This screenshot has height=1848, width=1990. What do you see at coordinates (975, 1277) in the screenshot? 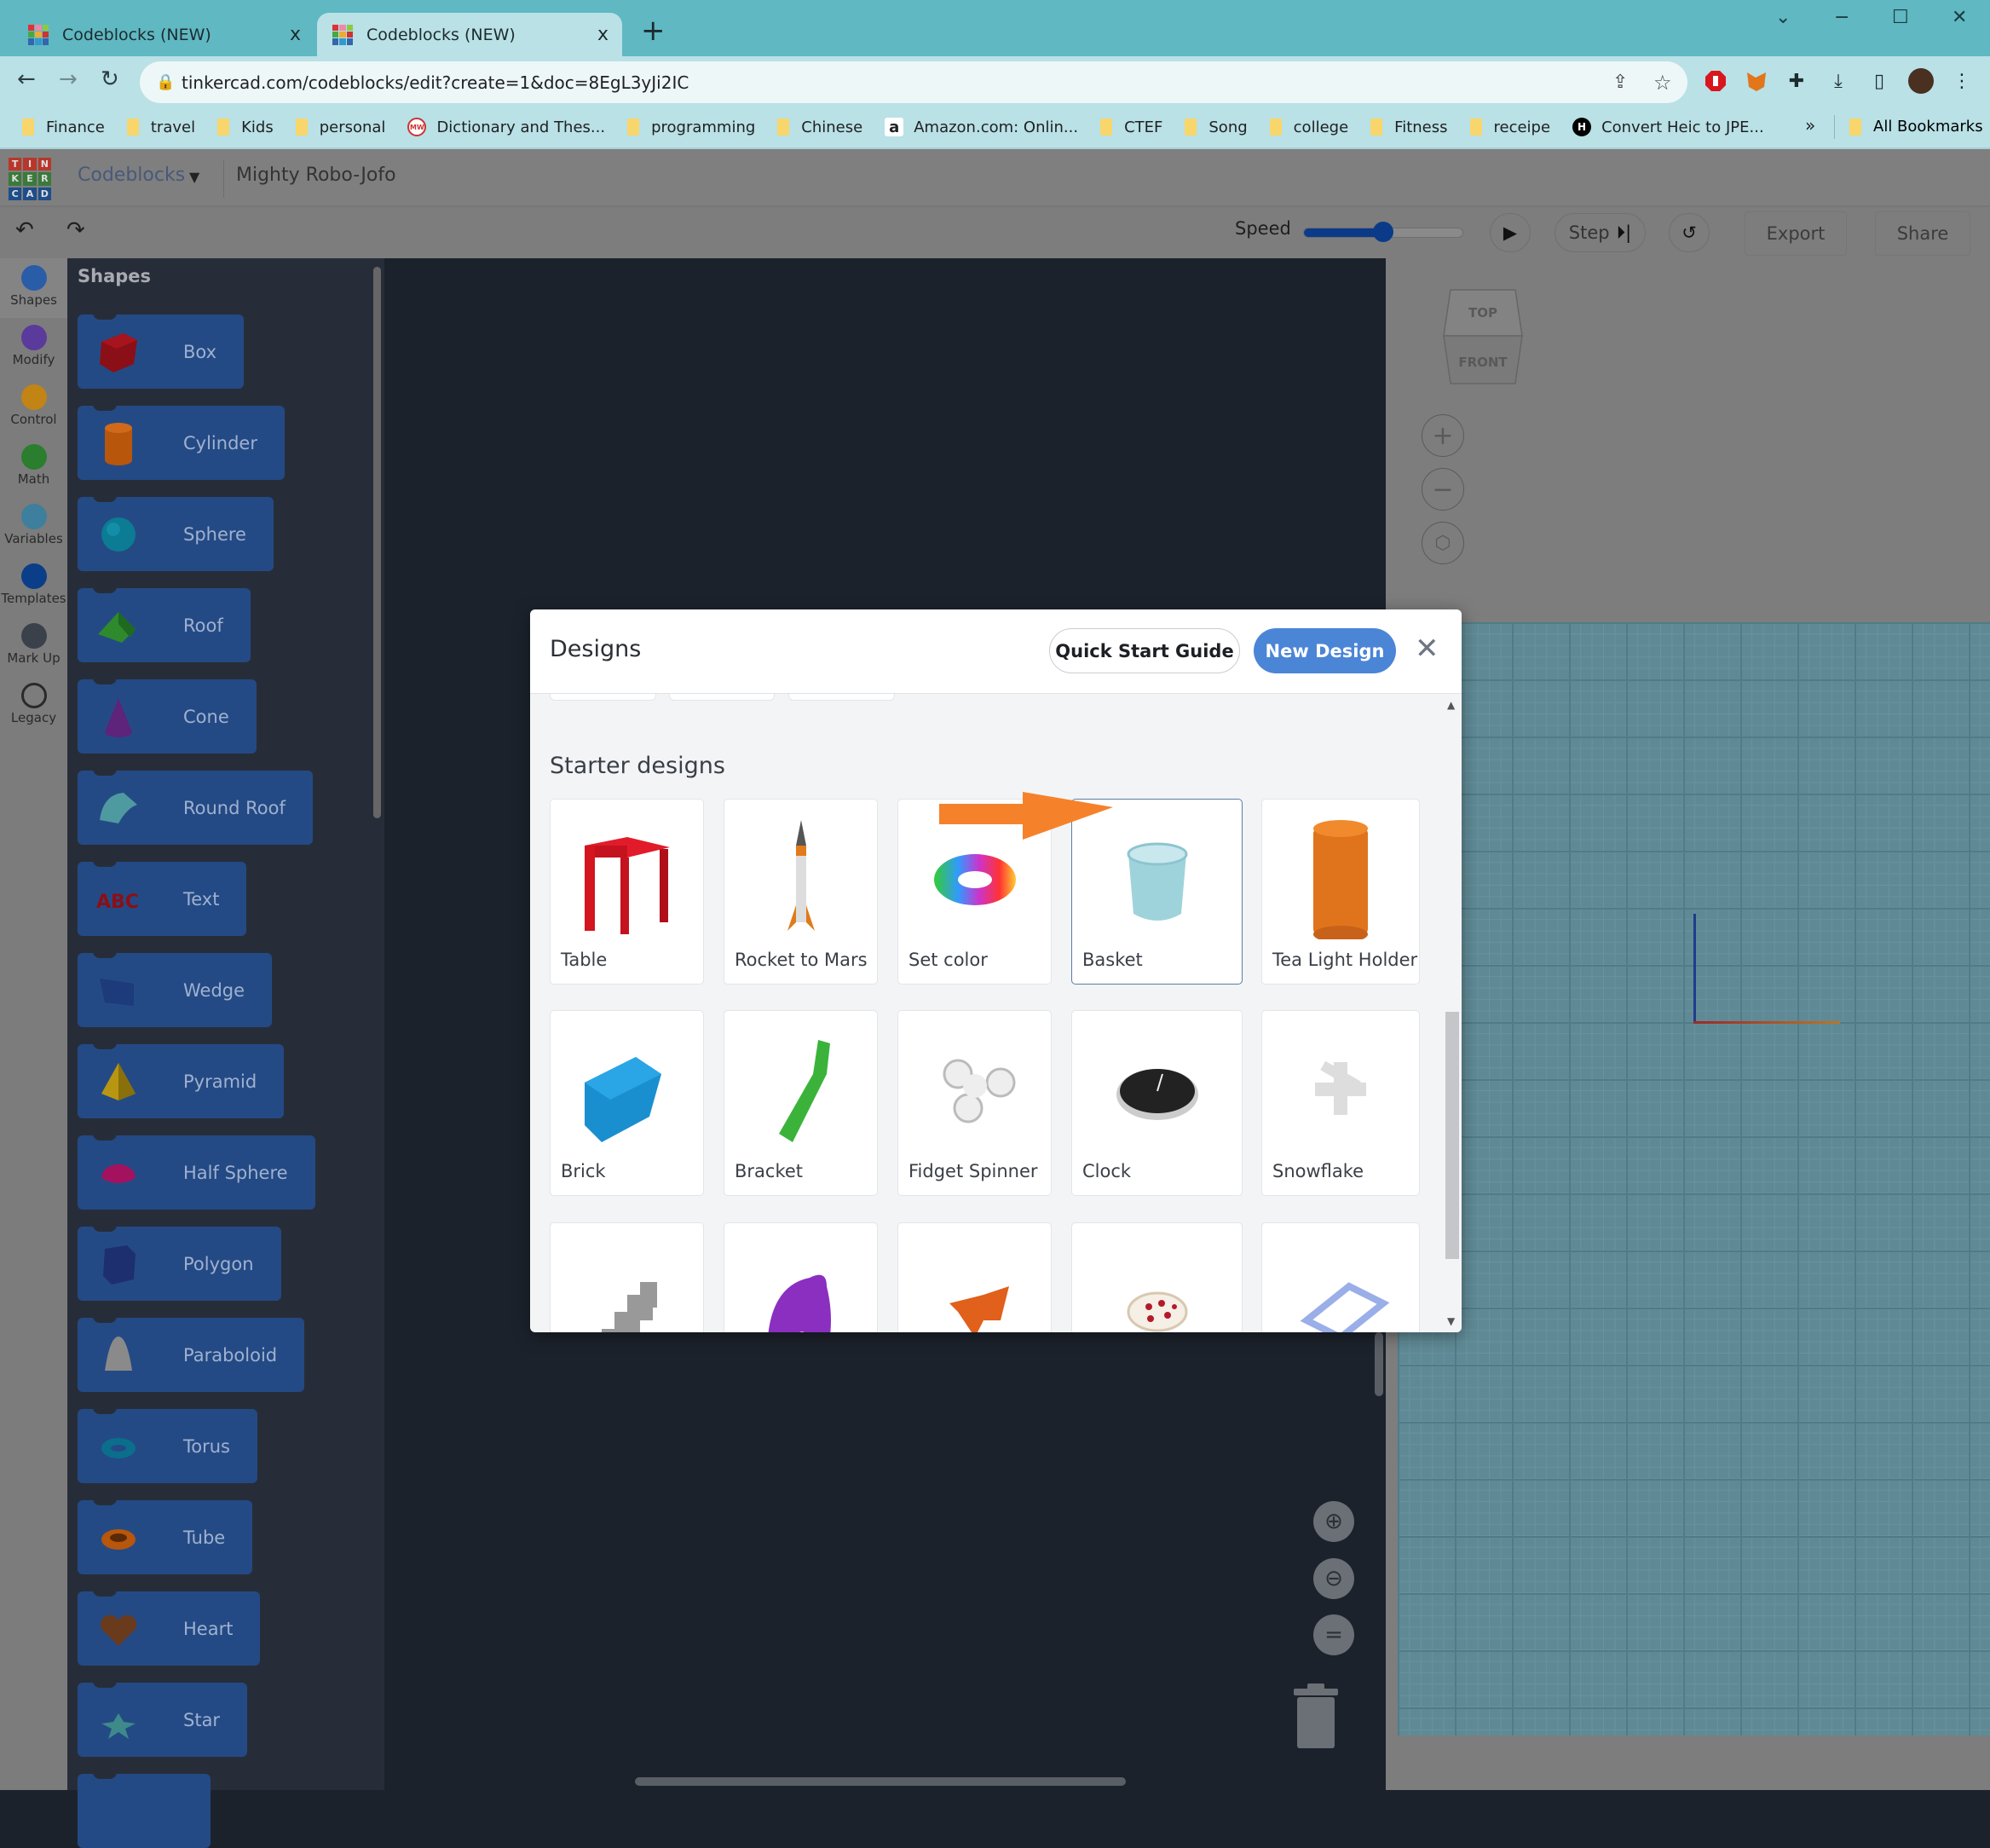
I see `design-card-pinwheel` at bounding box center [975, 1277].